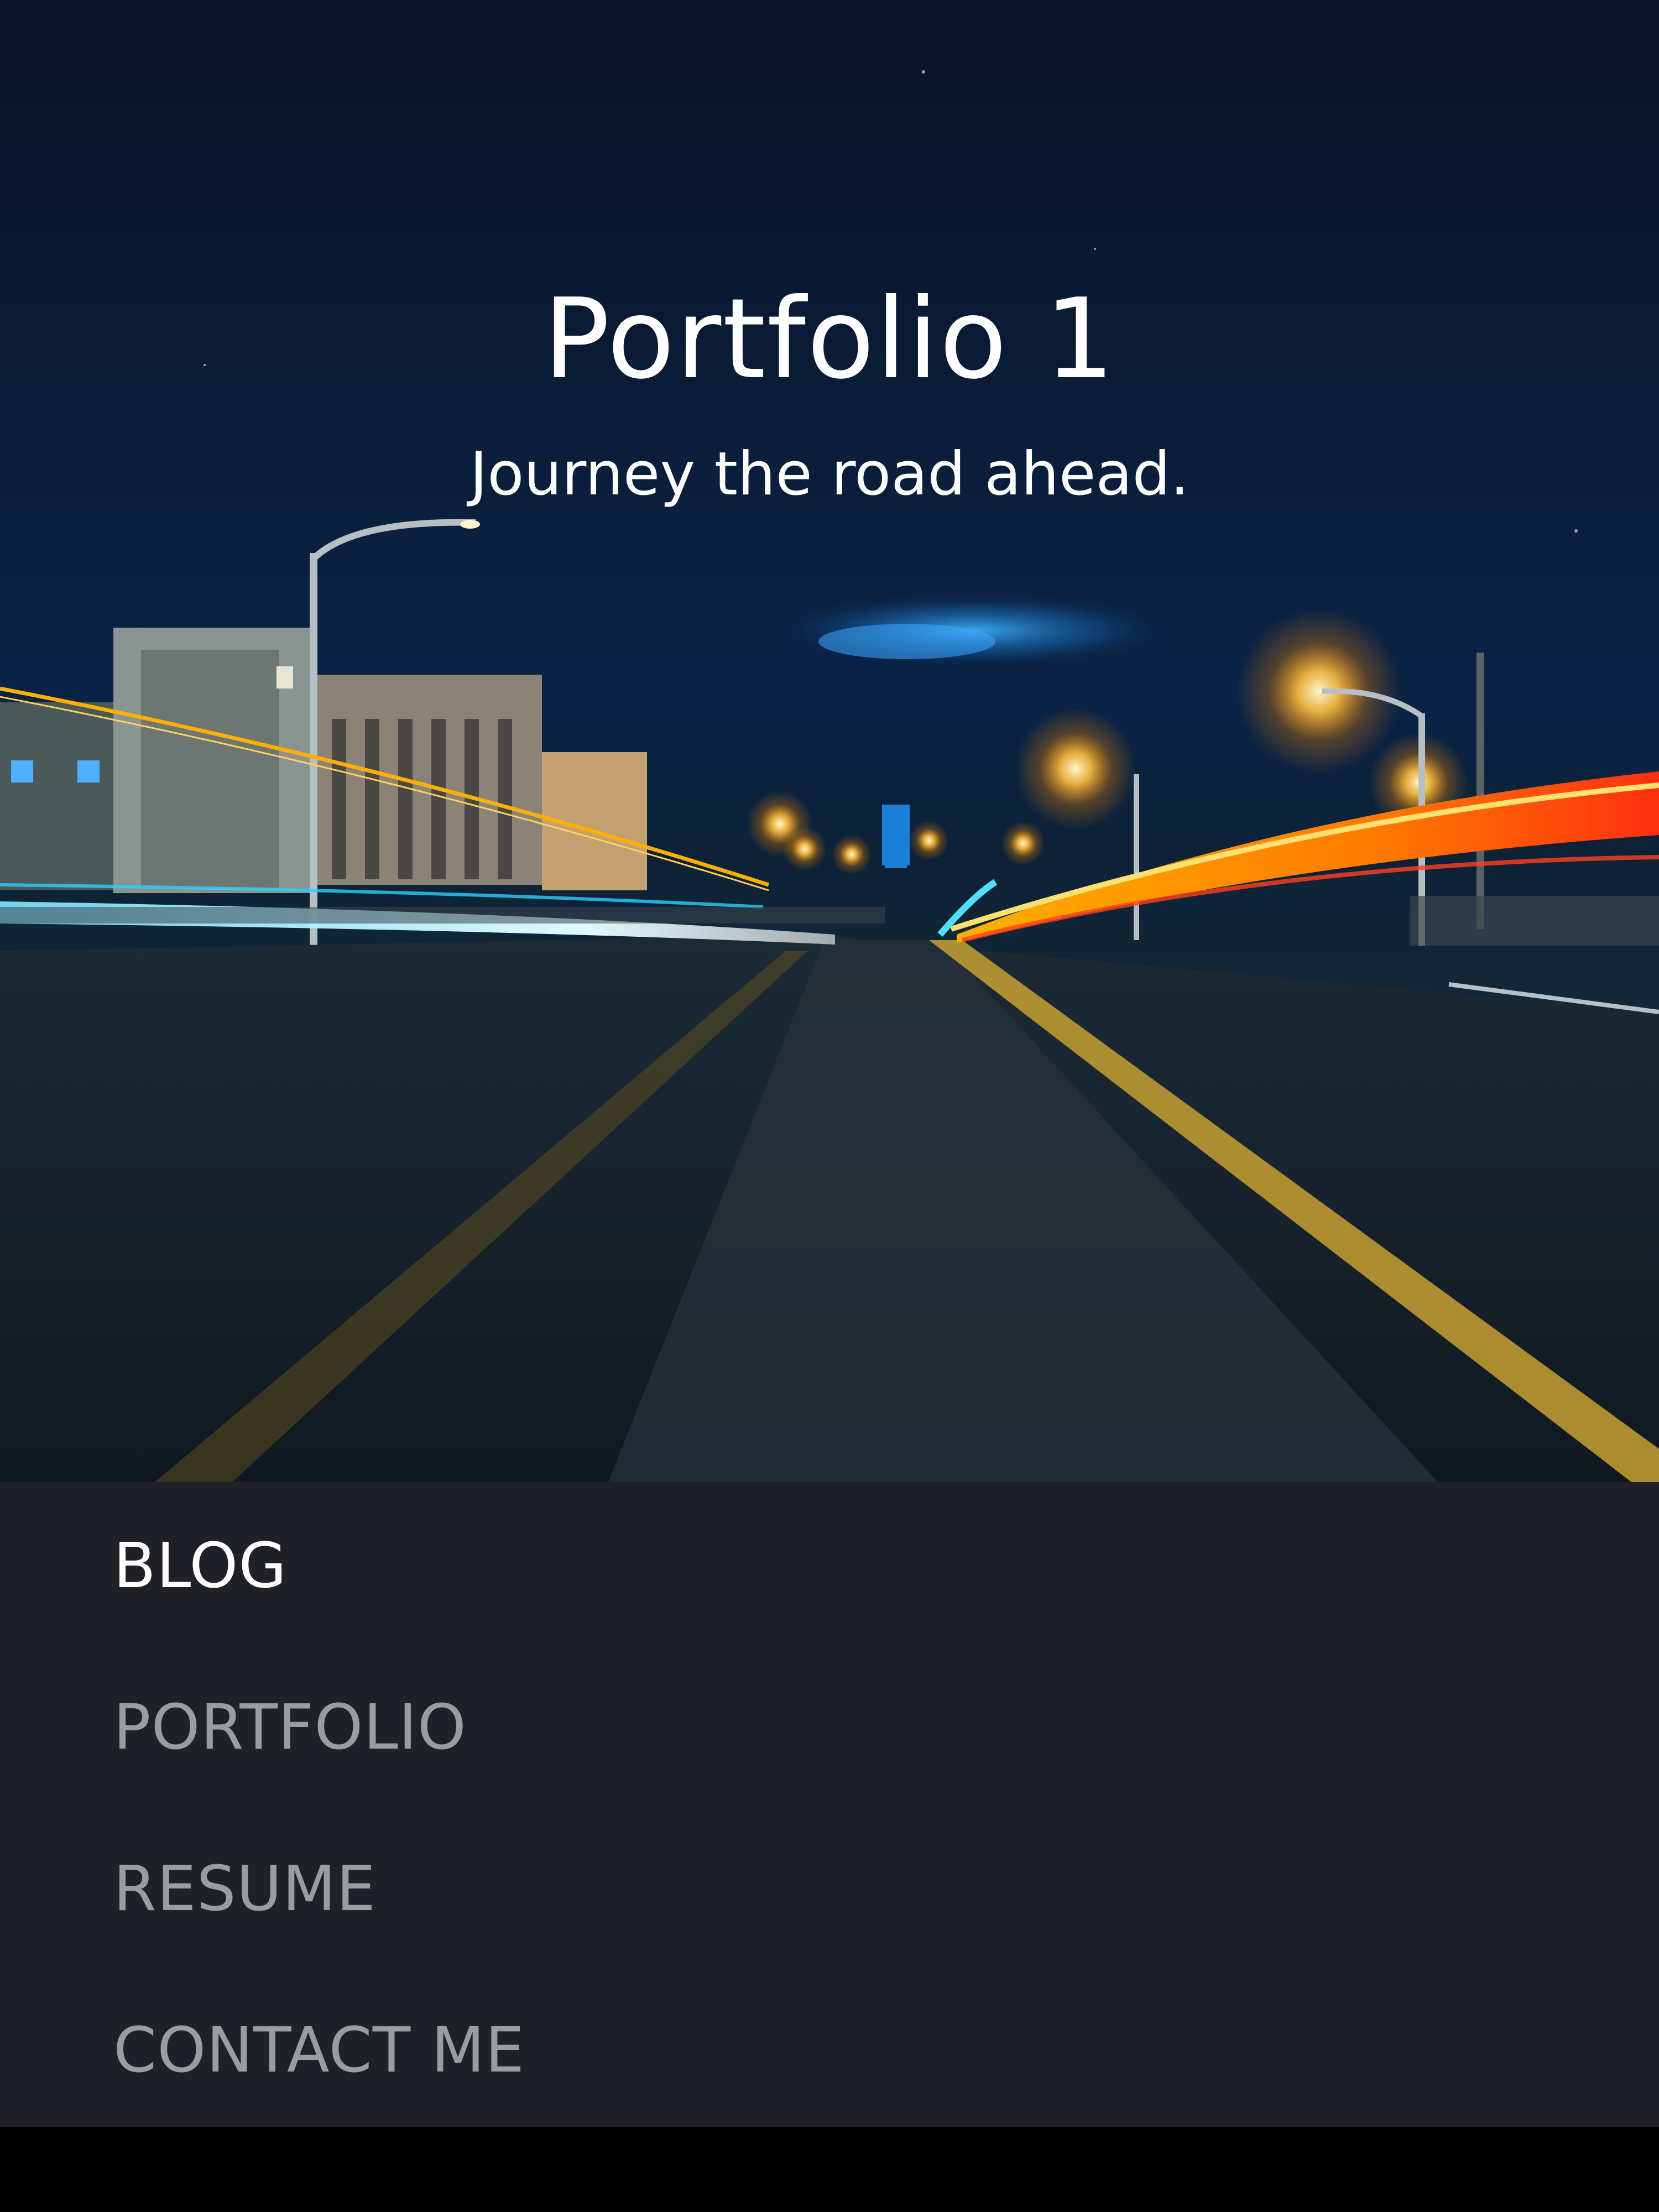 The height and width of the screenshot is (2212, 1659). What do you see at coordinates (830, 340) in the screenshot?
I see `hero-title: Portfolio 1` at bounding box center [830, 340].